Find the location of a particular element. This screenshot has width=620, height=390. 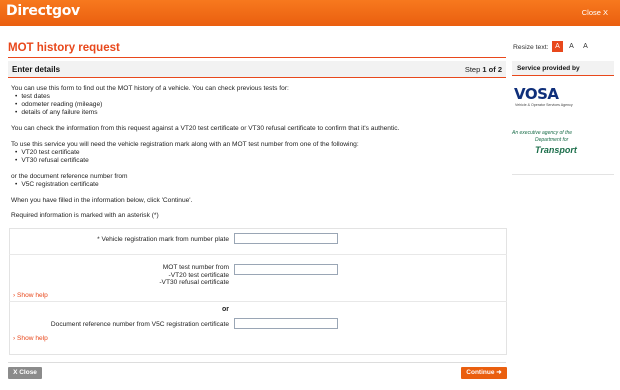

step-current: 1 is located at coordinates (484, 69).